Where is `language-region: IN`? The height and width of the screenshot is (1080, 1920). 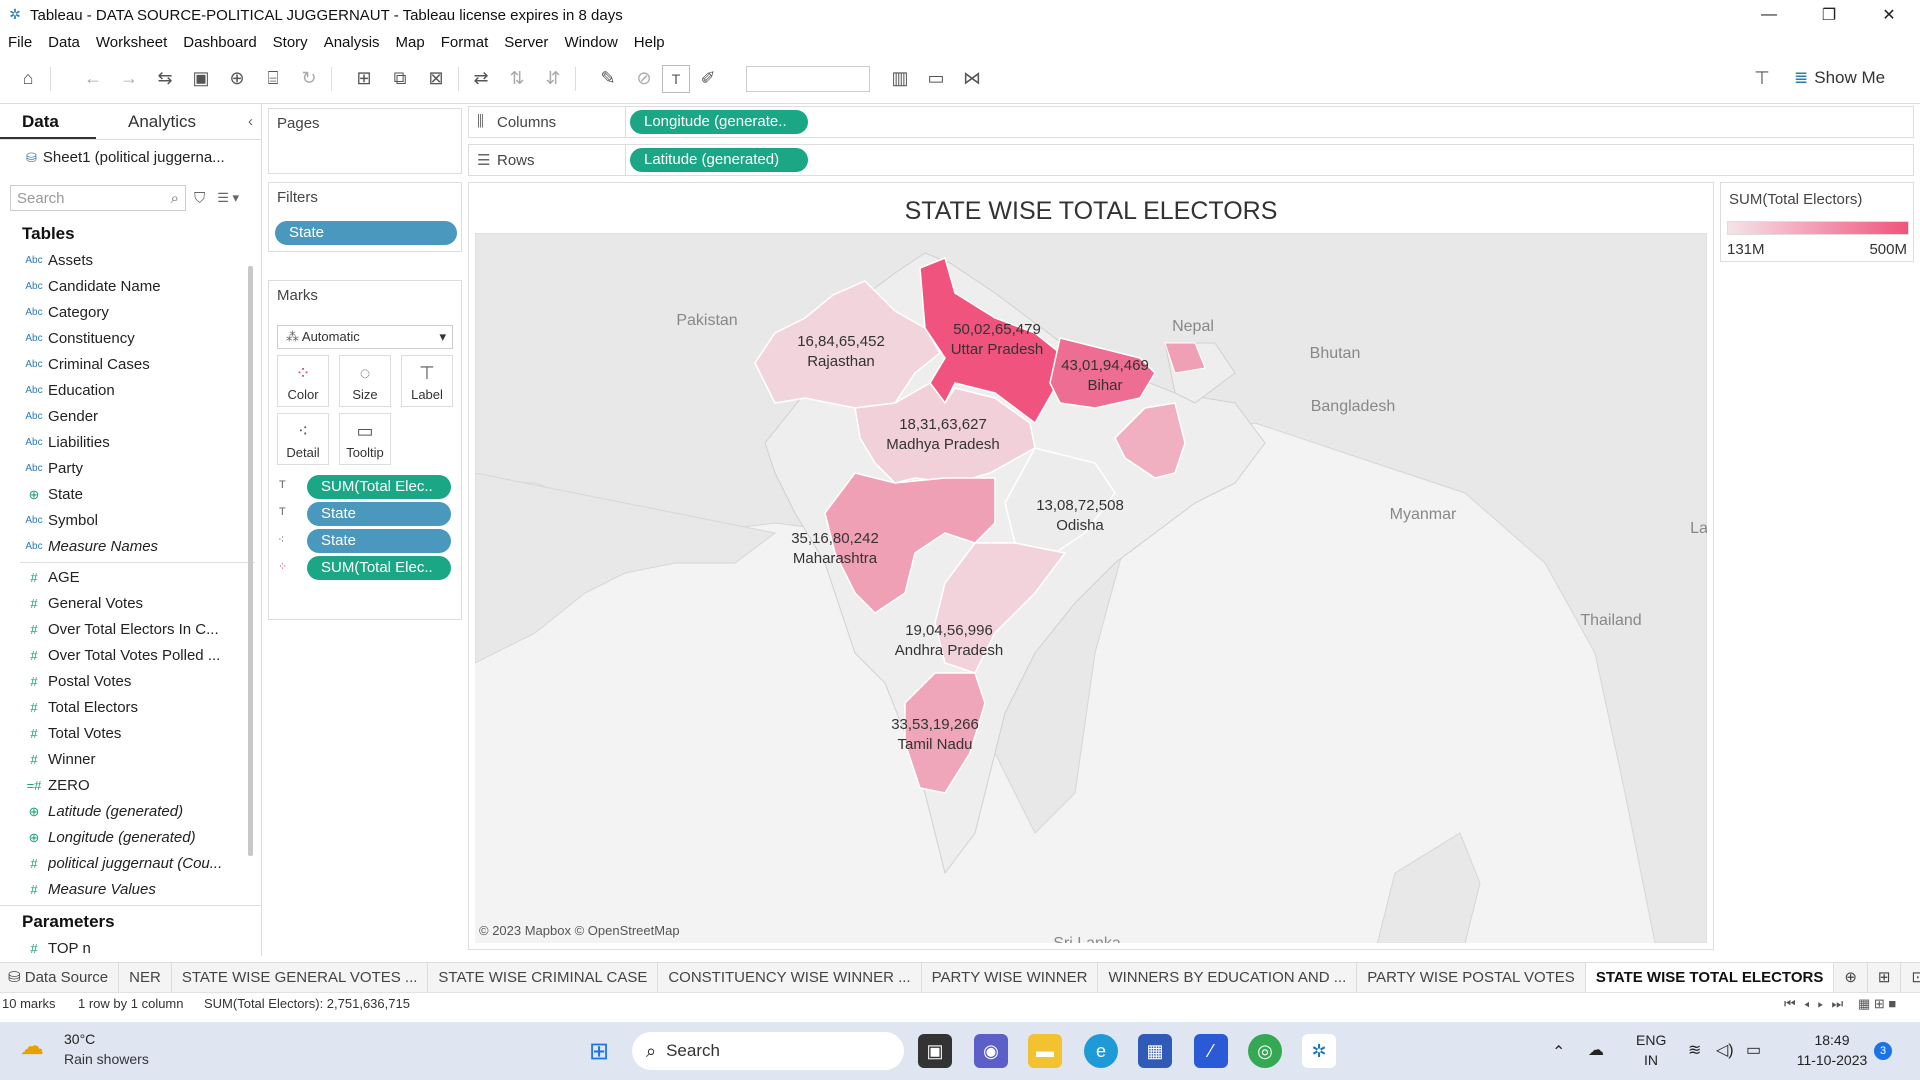 language-region: IN is located at coordinates (1651, 1060).